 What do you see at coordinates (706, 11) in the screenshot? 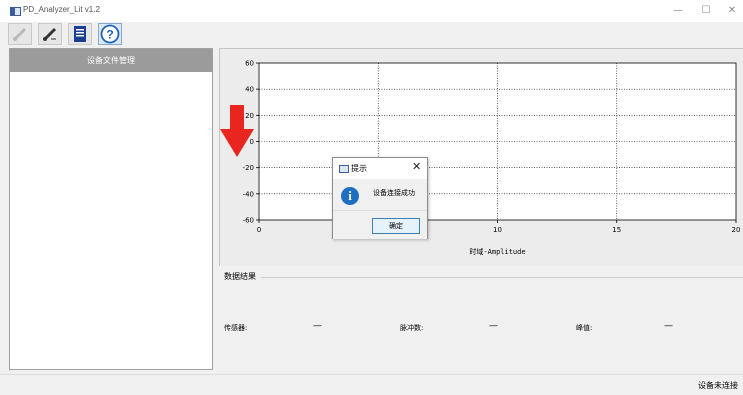
I see `maximize-button: ☐` at bounding box center [706, 11].